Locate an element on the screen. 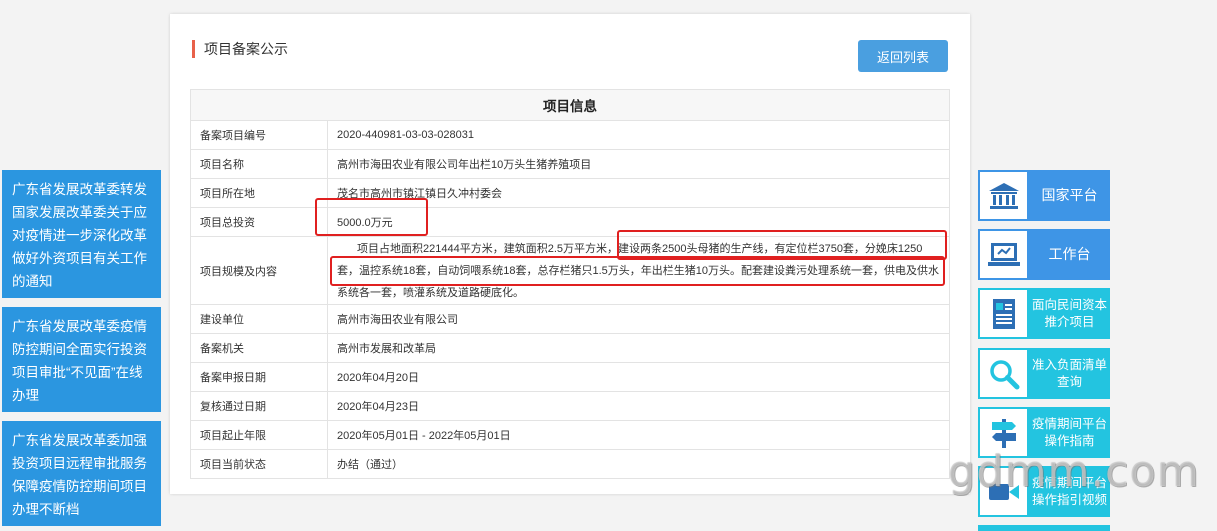 This screenshot has width=1217, height=531. row-value: 2020年04月20日 is located at coordinates (638, 377).